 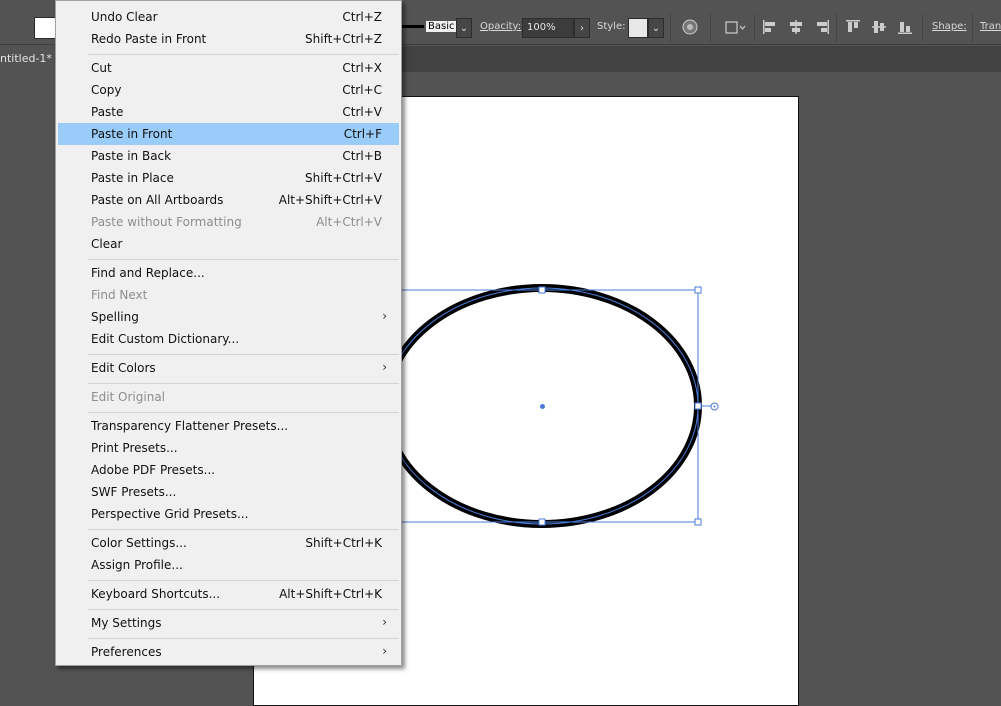 I want to click on menu-item-copy: Copy Ctrl+C, so click(x=228, y=90).